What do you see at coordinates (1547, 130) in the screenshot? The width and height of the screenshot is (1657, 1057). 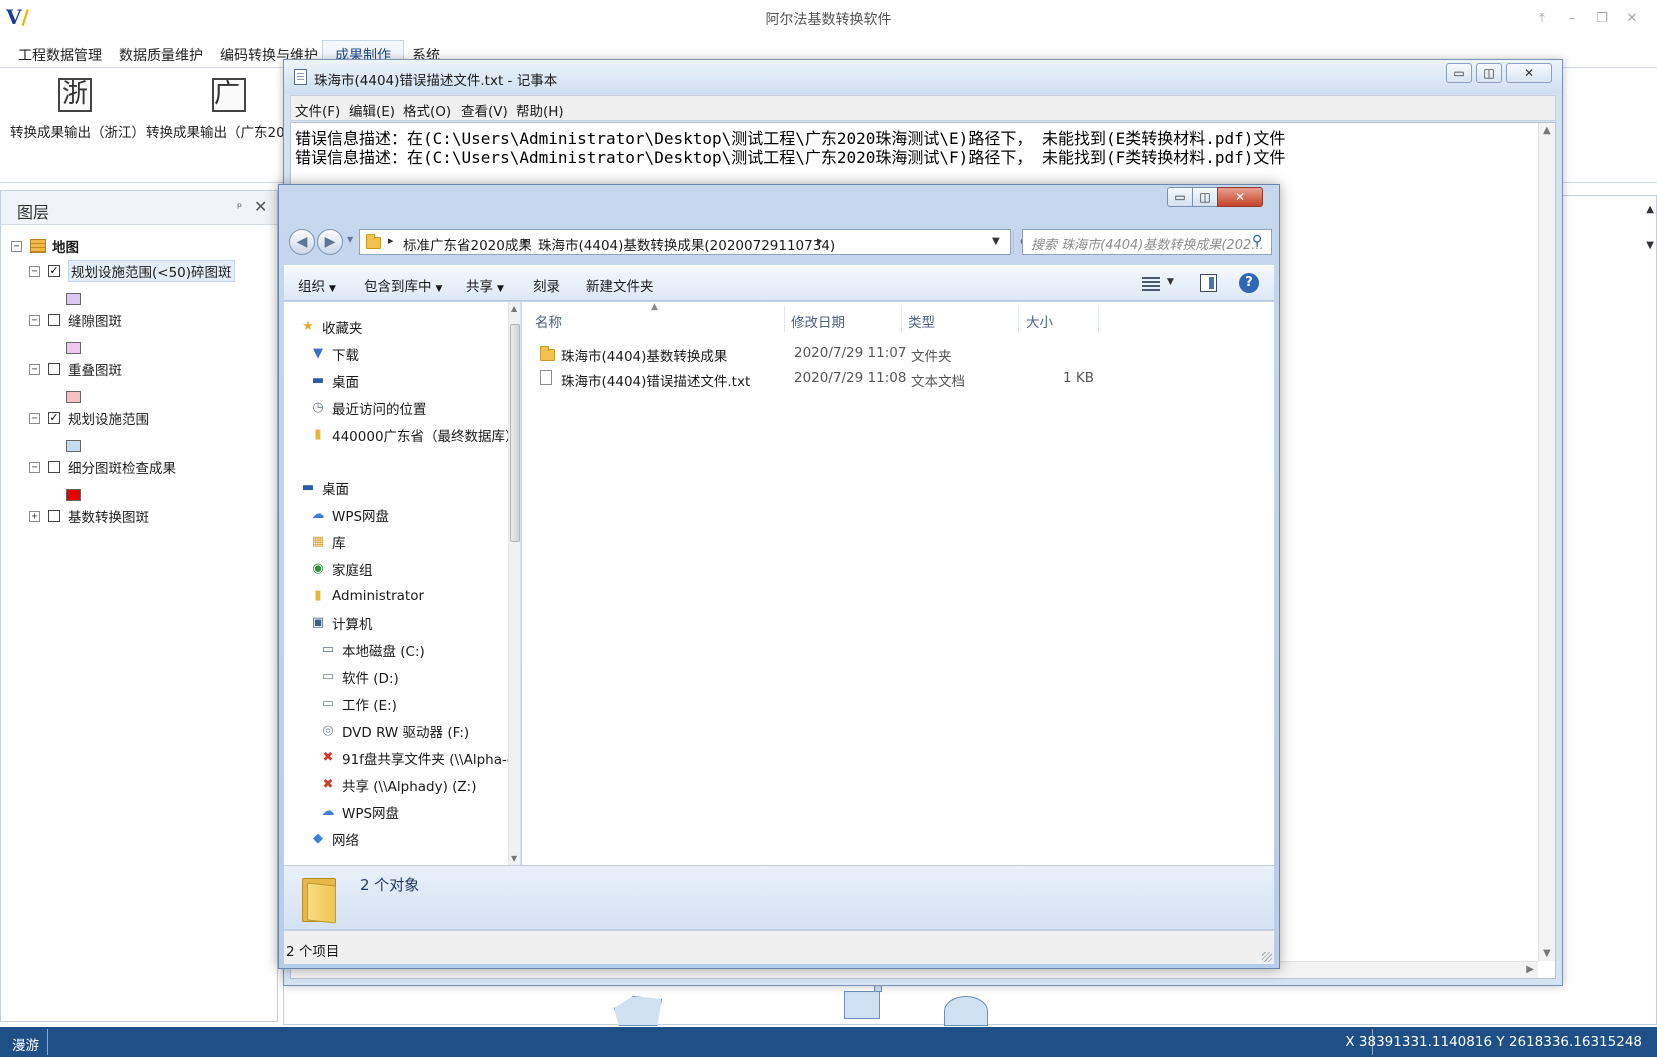 I see `scroll-up-icon: ▲` at bounding box center [1547, 130].